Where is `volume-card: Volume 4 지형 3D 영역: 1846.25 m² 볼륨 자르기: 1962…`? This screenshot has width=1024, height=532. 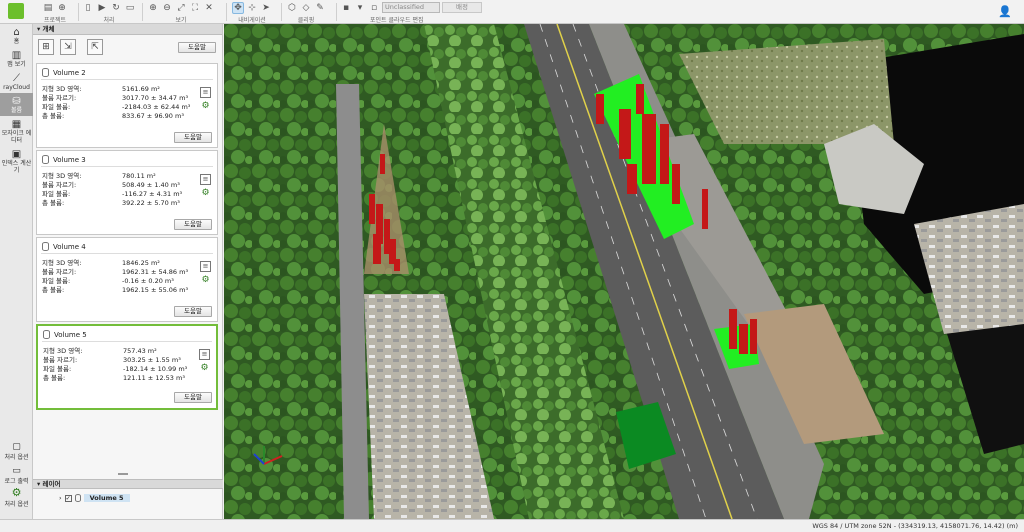 volume-card: Volume 4 지형 3D 영역: 1846.25 m² 볼륨 자르기: 1962… is located at coordinates (127, 279).